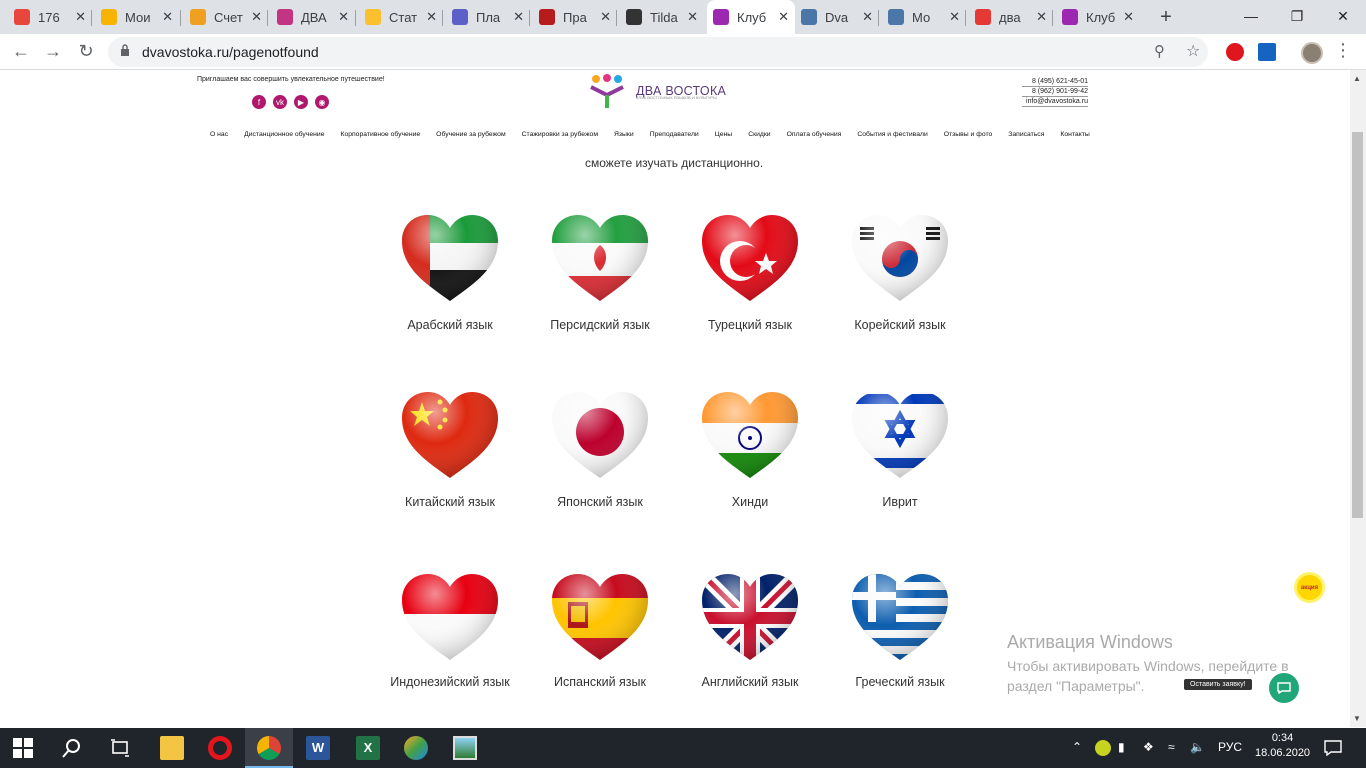 Image resolution: width=1366 pixels, height=768 pixels. What do you see at coordinates (600, 259) in the screenshot?
I see `flag-heart-iran-icon` at bounding box center [600, 259].